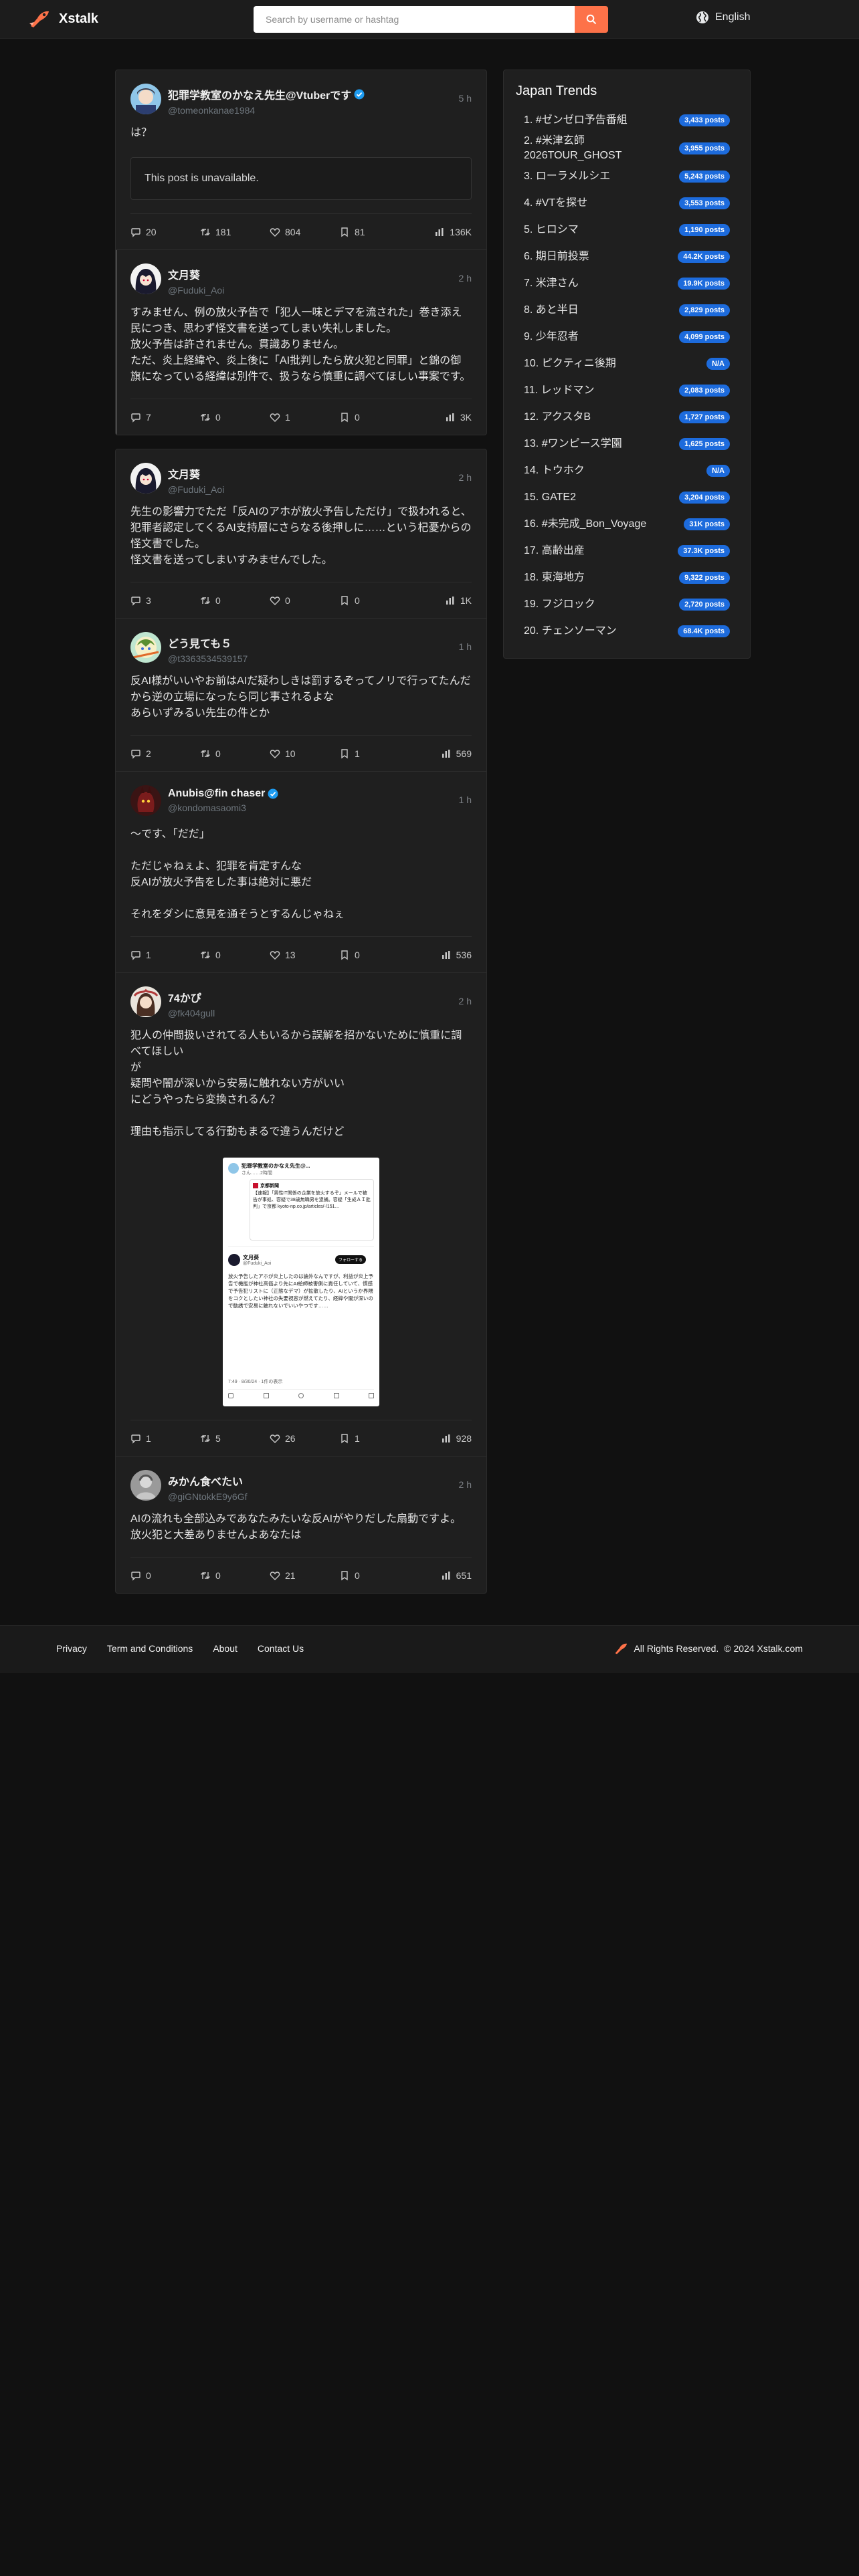  Describe the element at coordinates (304, 600) in the screenshot. I see `like-button: 0` at that location.